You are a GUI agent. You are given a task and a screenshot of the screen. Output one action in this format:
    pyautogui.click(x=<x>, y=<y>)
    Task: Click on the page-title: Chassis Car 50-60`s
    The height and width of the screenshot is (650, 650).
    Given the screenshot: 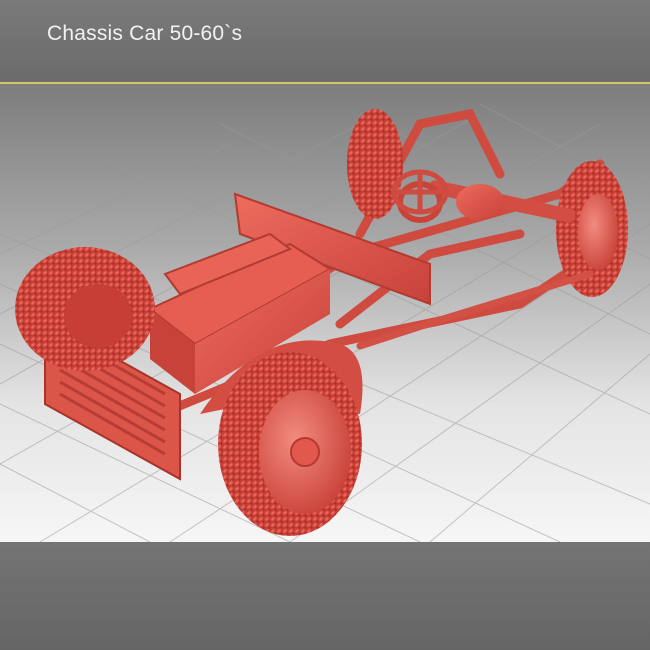 What is the action you would take?
    pyautogui.click(x=145, y=33)
    